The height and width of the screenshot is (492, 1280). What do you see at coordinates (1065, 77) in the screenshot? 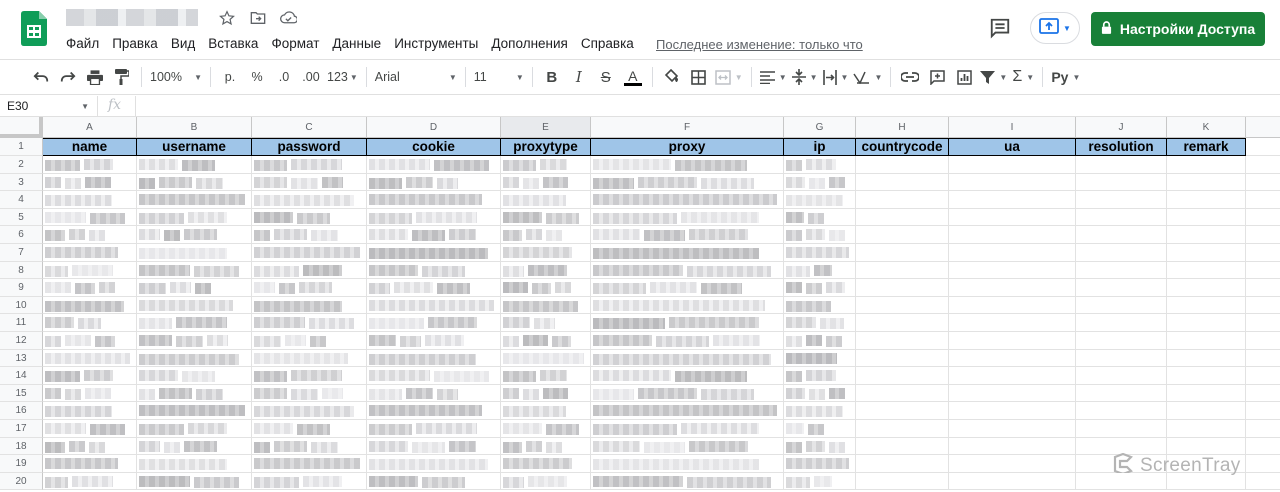
I see `input-tools-icon: Py ▼` at bounding box center [1065, 77].